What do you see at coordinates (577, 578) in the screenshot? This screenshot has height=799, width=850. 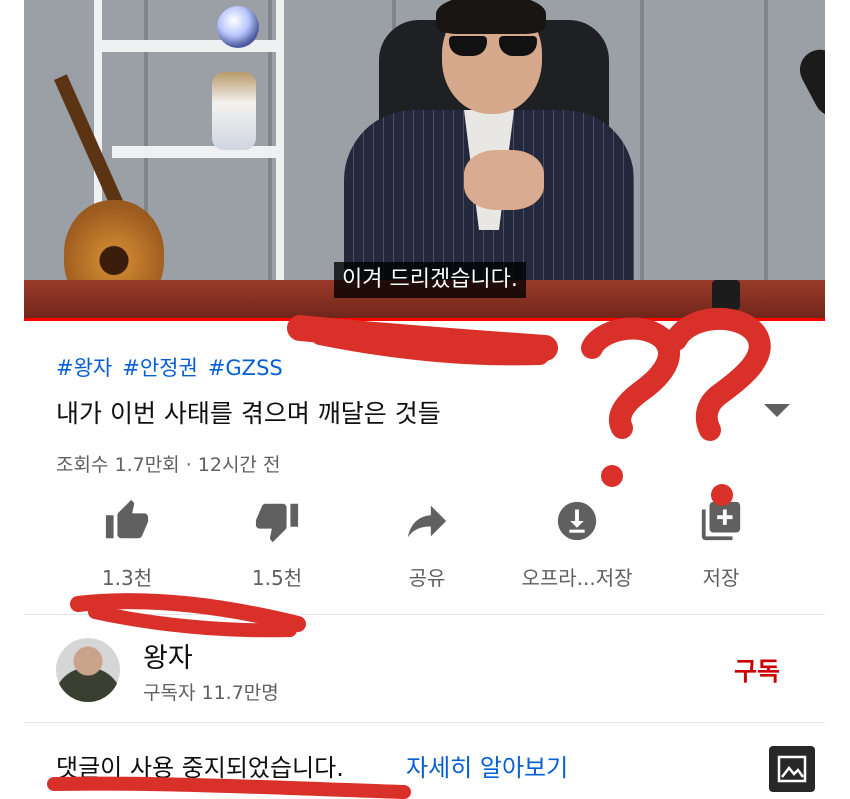 I see `download-label: 오프라...저장` at bounding box center [577, 578].